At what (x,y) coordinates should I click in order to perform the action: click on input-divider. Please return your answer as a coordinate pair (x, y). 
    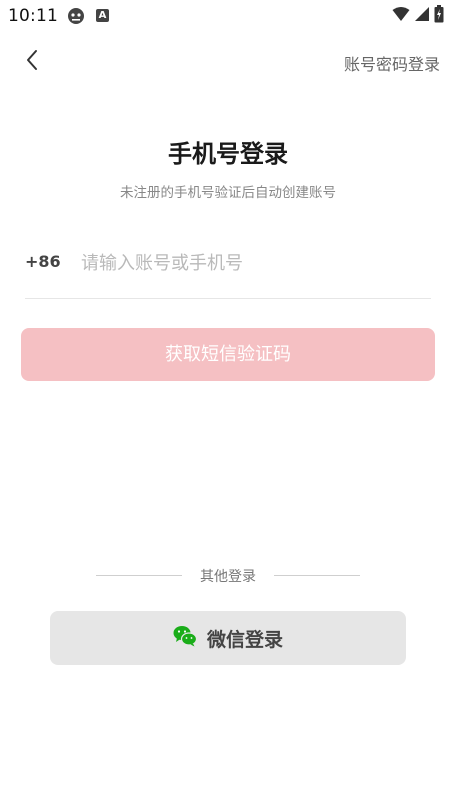
    Looking at the image, I should click on (228, 298).